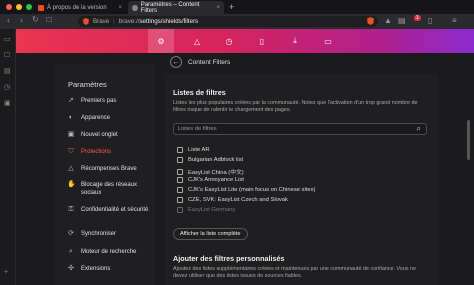  What do you see at coordinates (8, 20) in the screenshot?
I see `back-icon: ‹` at bounding box center [8, 20].